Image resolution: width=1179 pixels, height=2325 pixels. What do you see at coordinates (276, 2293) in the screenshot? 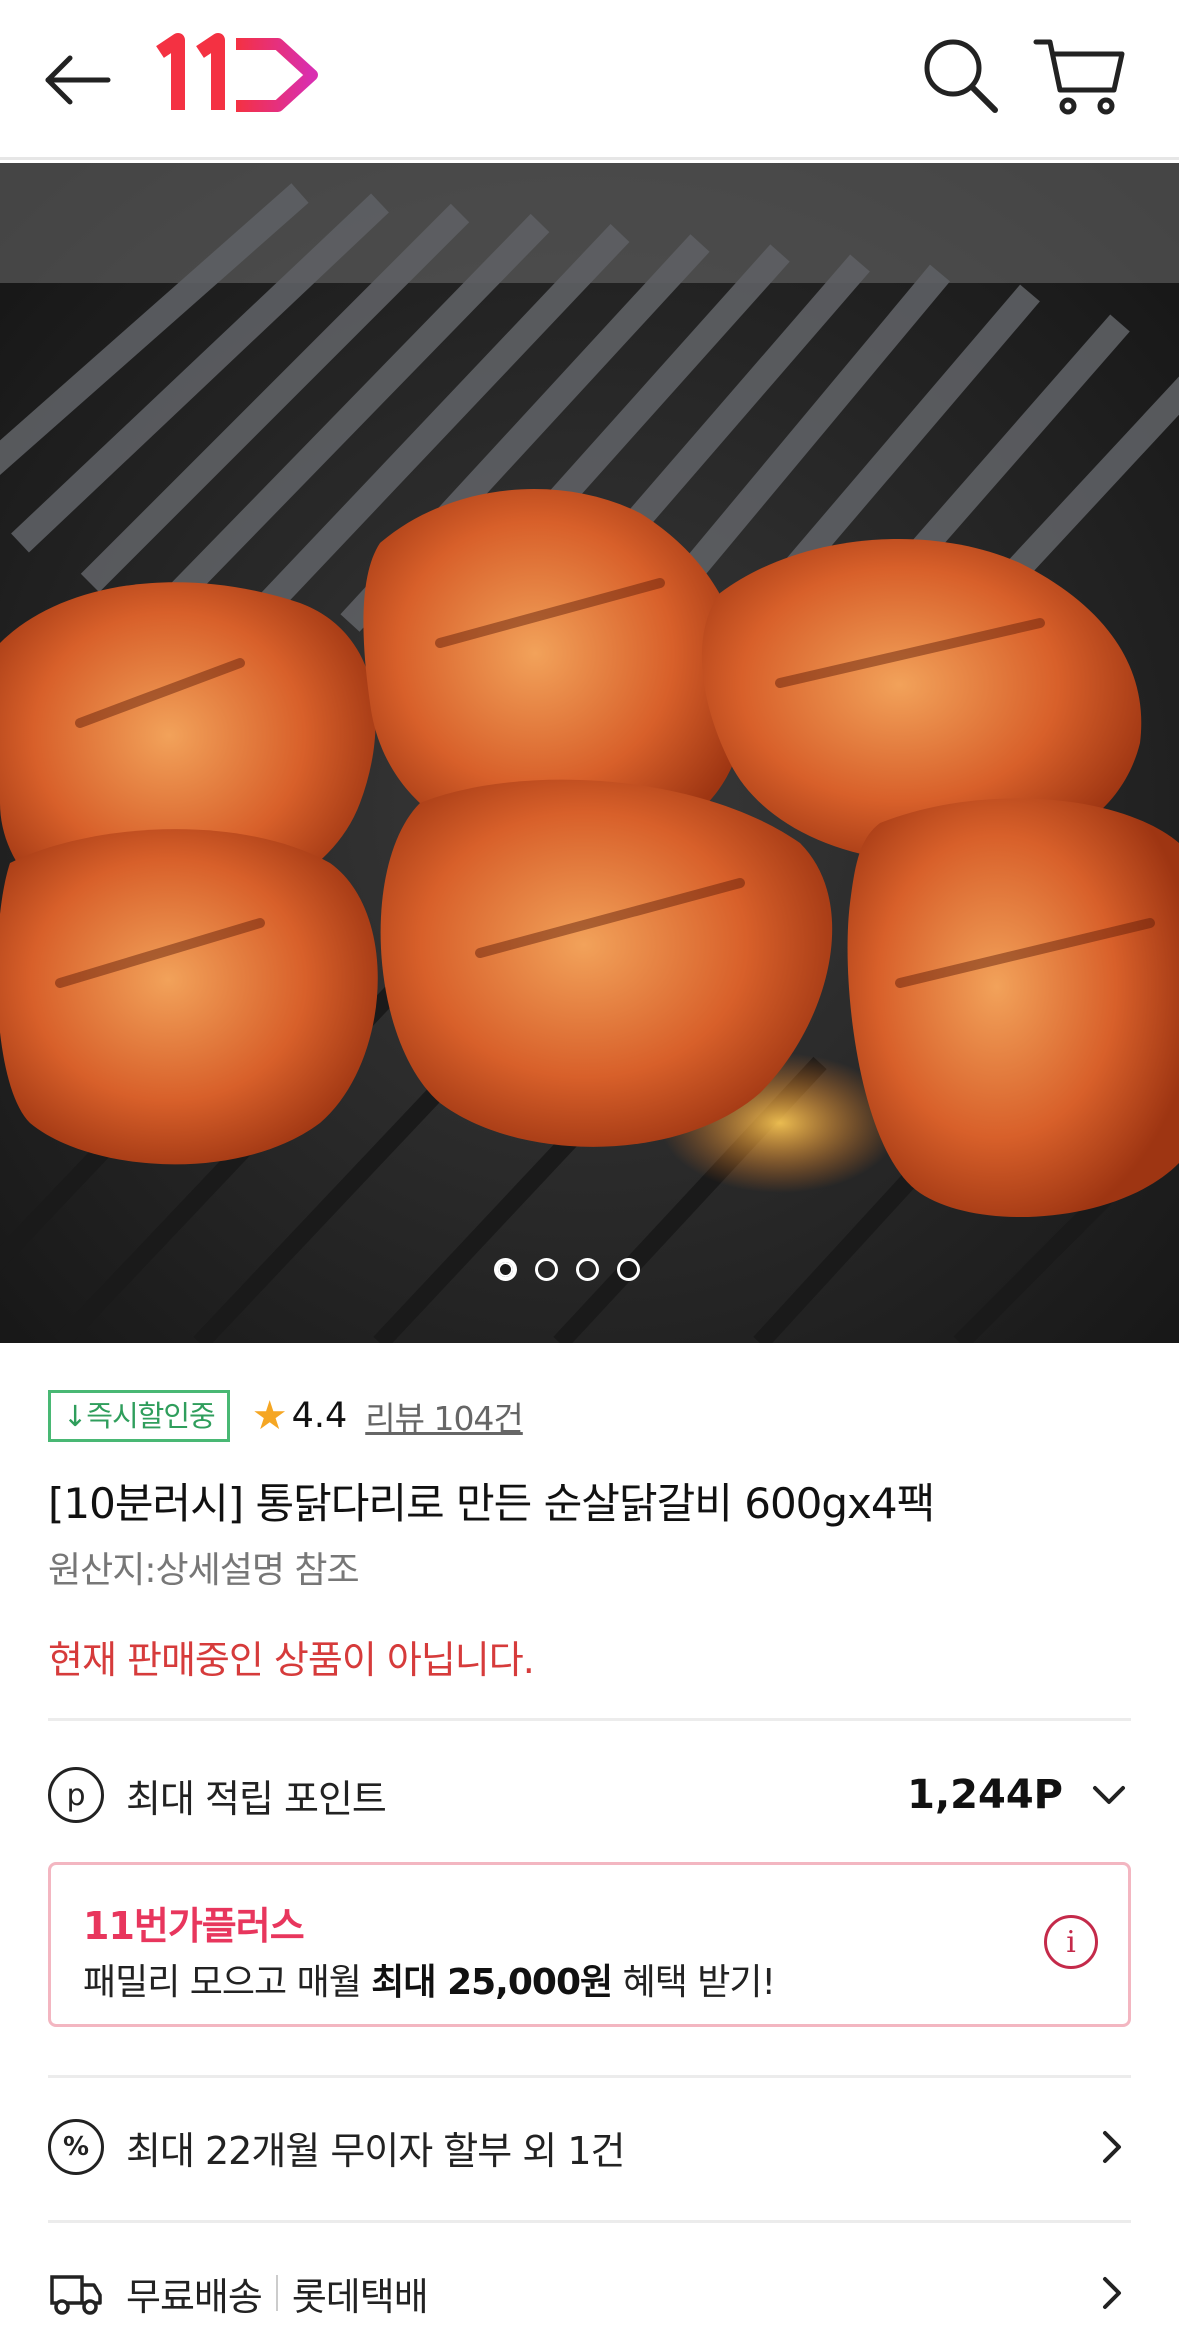
I see `separator` at bounding box center [276, 2293].